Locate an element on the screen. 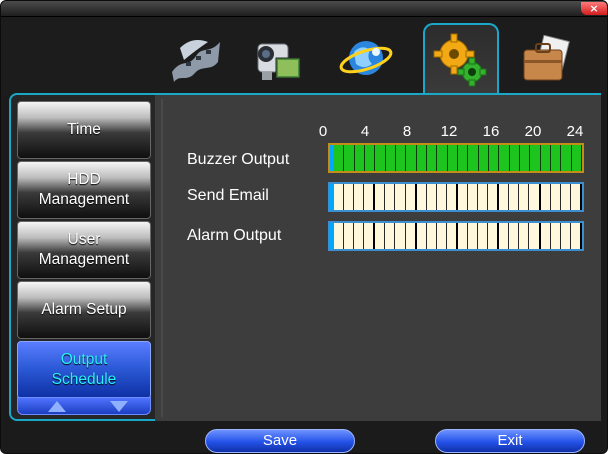  sidebar-item-label: Management is located at coordinates (84, 199).